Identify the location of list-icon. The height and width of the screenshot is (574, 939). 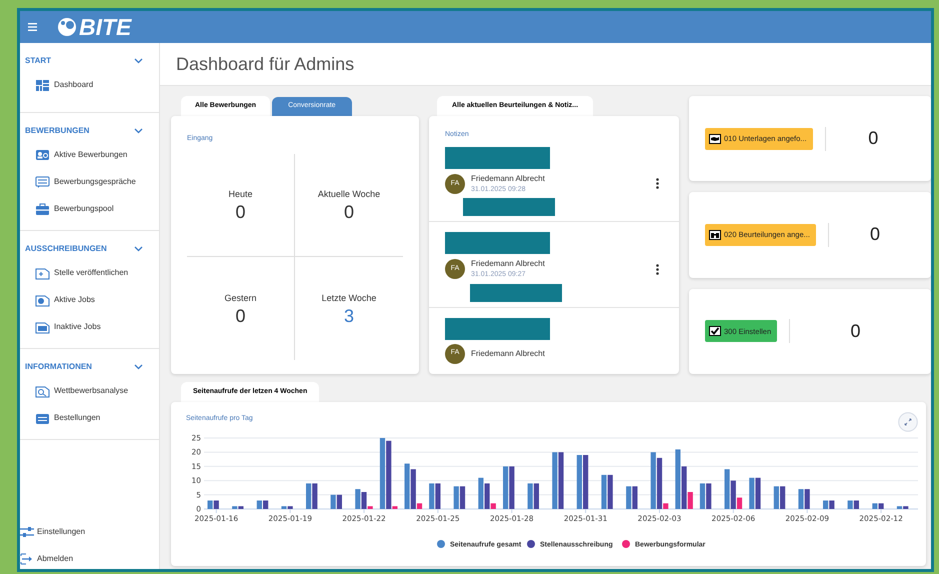
(42, 182).